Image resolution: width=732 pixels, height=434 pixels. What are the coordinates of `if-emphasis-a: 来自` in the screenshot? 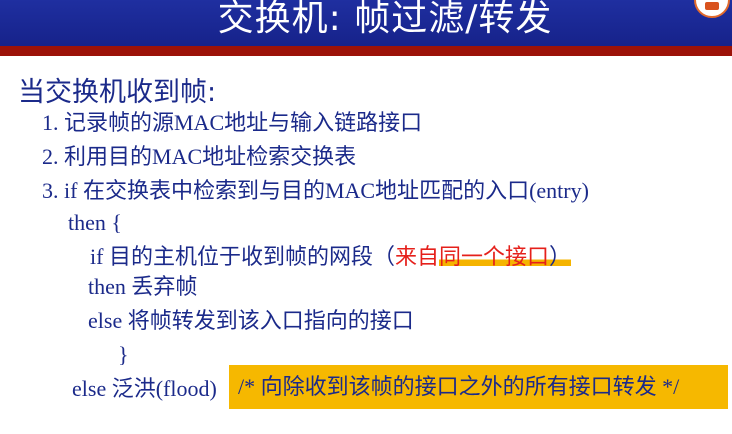 It's located at (416, 256).